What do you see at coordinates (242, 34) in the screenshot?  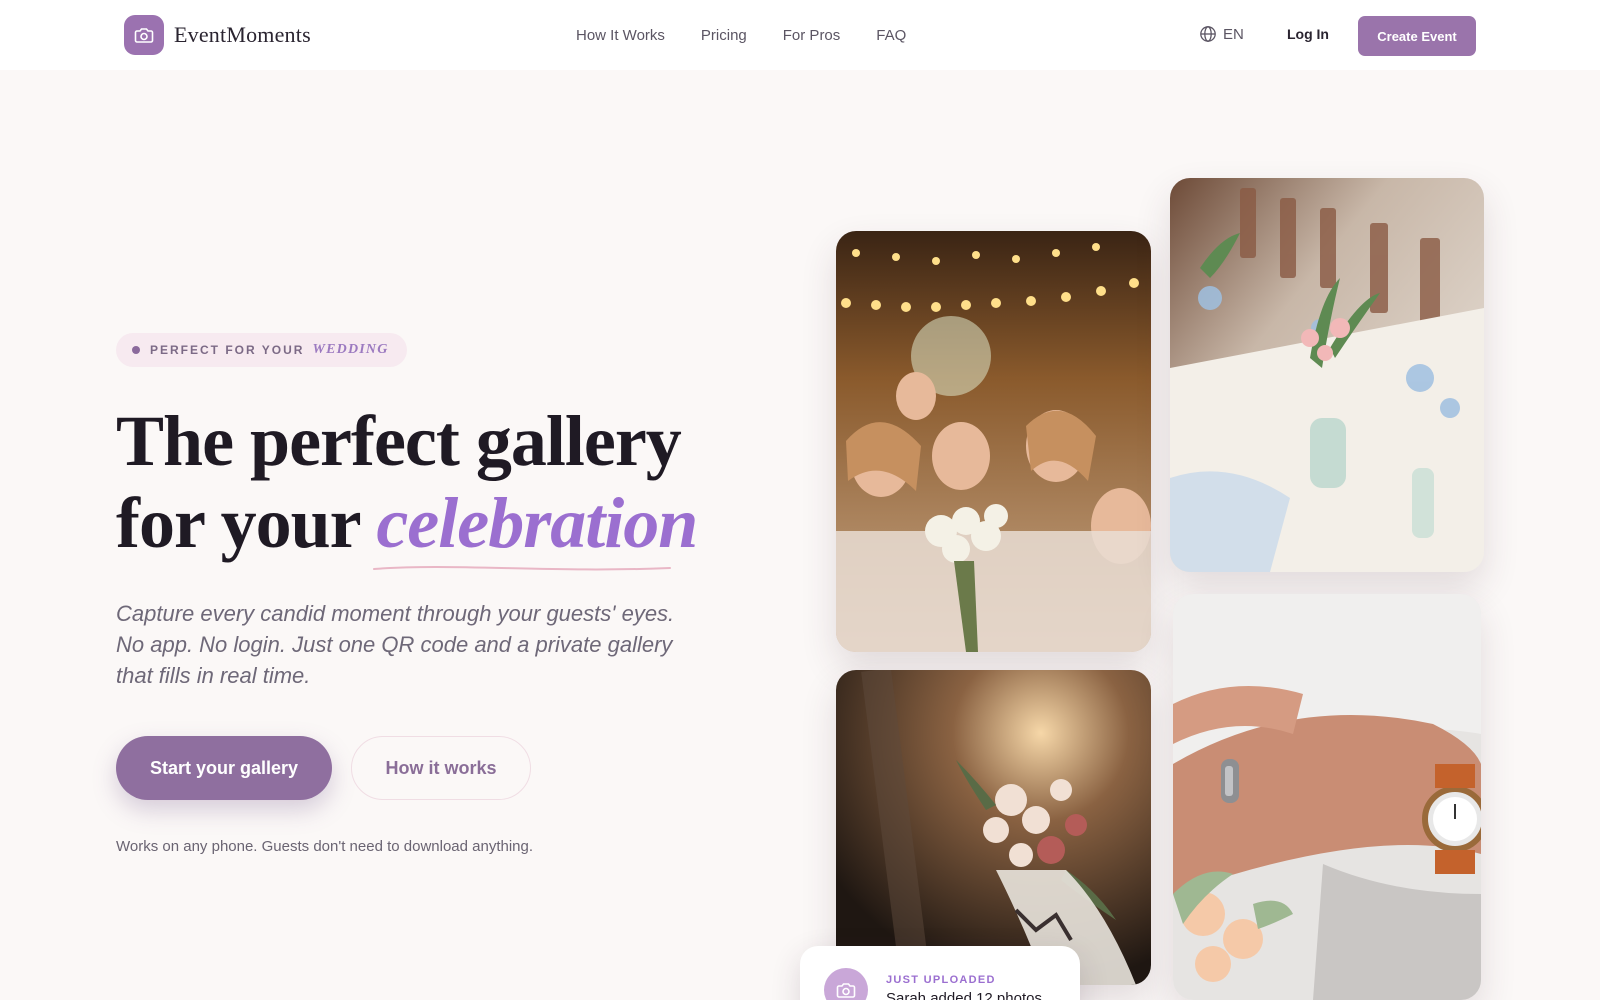 I see `brand-name: EventMoments` at bounding box center [242, 34].